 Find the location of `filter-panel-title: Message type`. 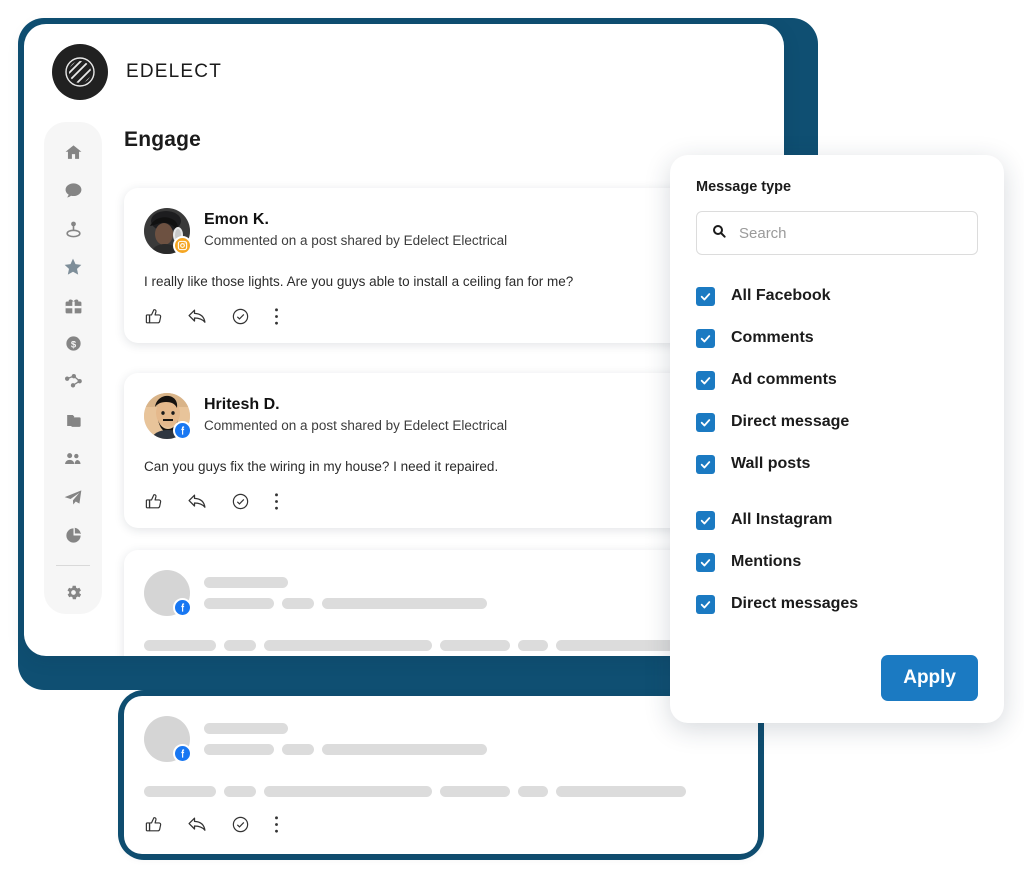

filter-panel-title: Message type is located at coordinates (744, 187).